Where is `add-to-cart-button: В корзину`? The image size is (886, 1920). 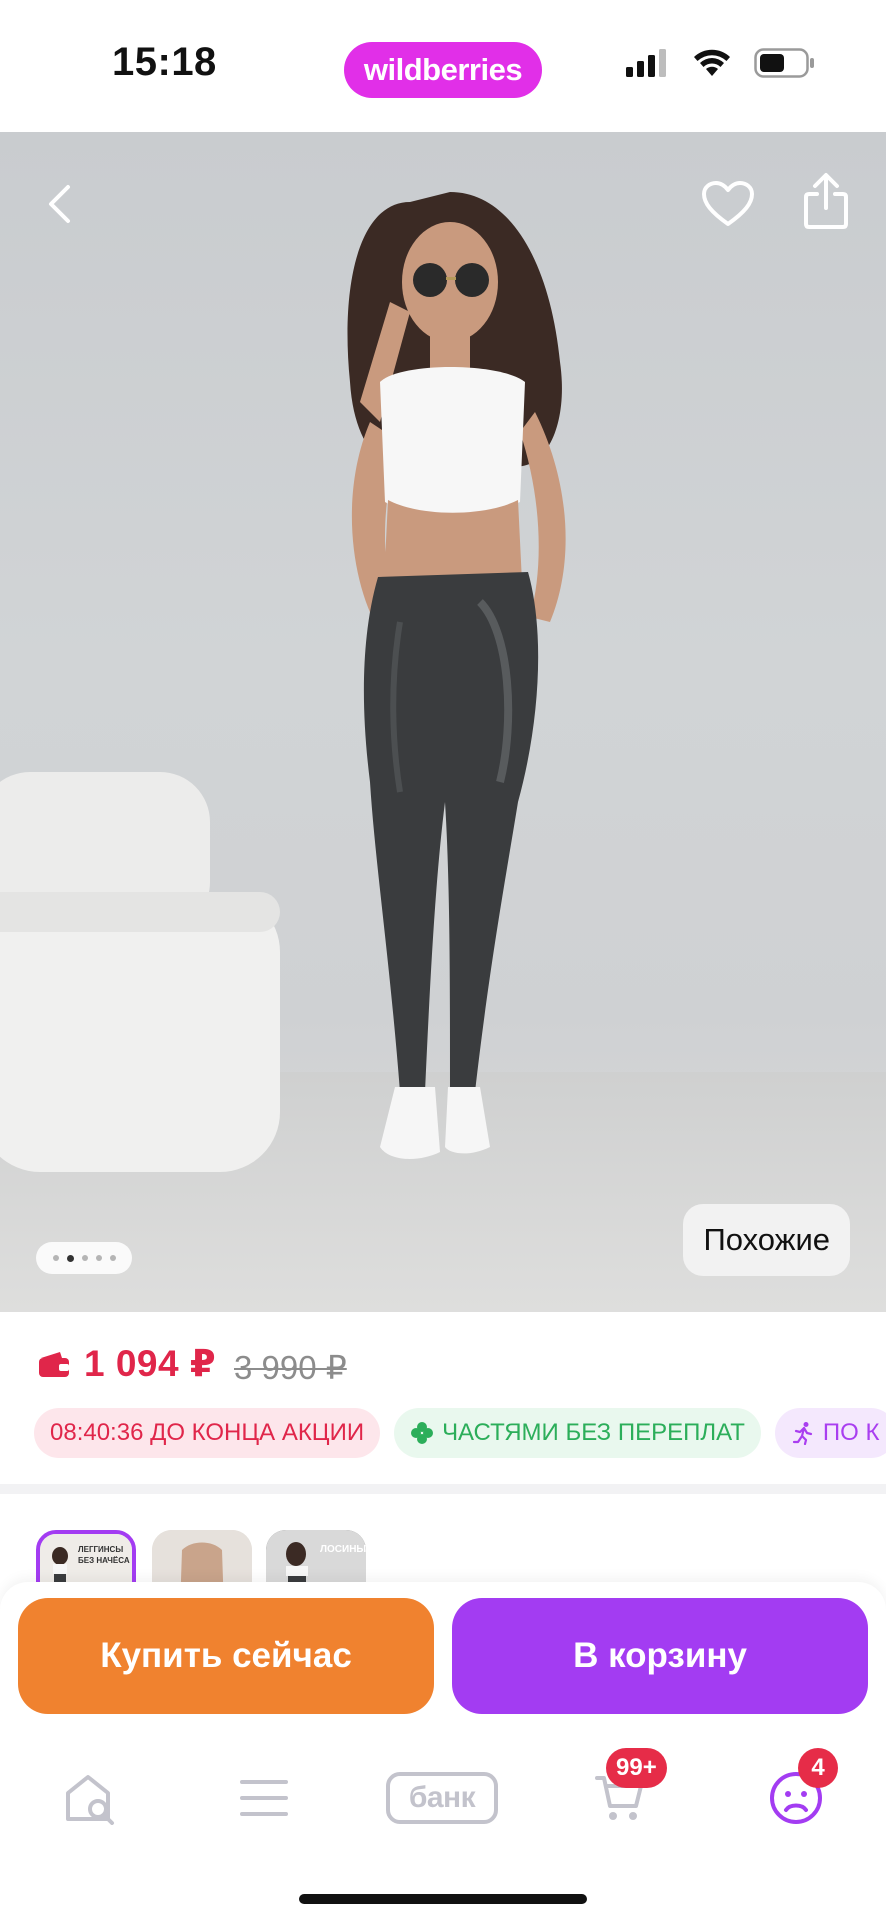 add-to-cart-button: В корзину is located at coordinates (660, 1656).